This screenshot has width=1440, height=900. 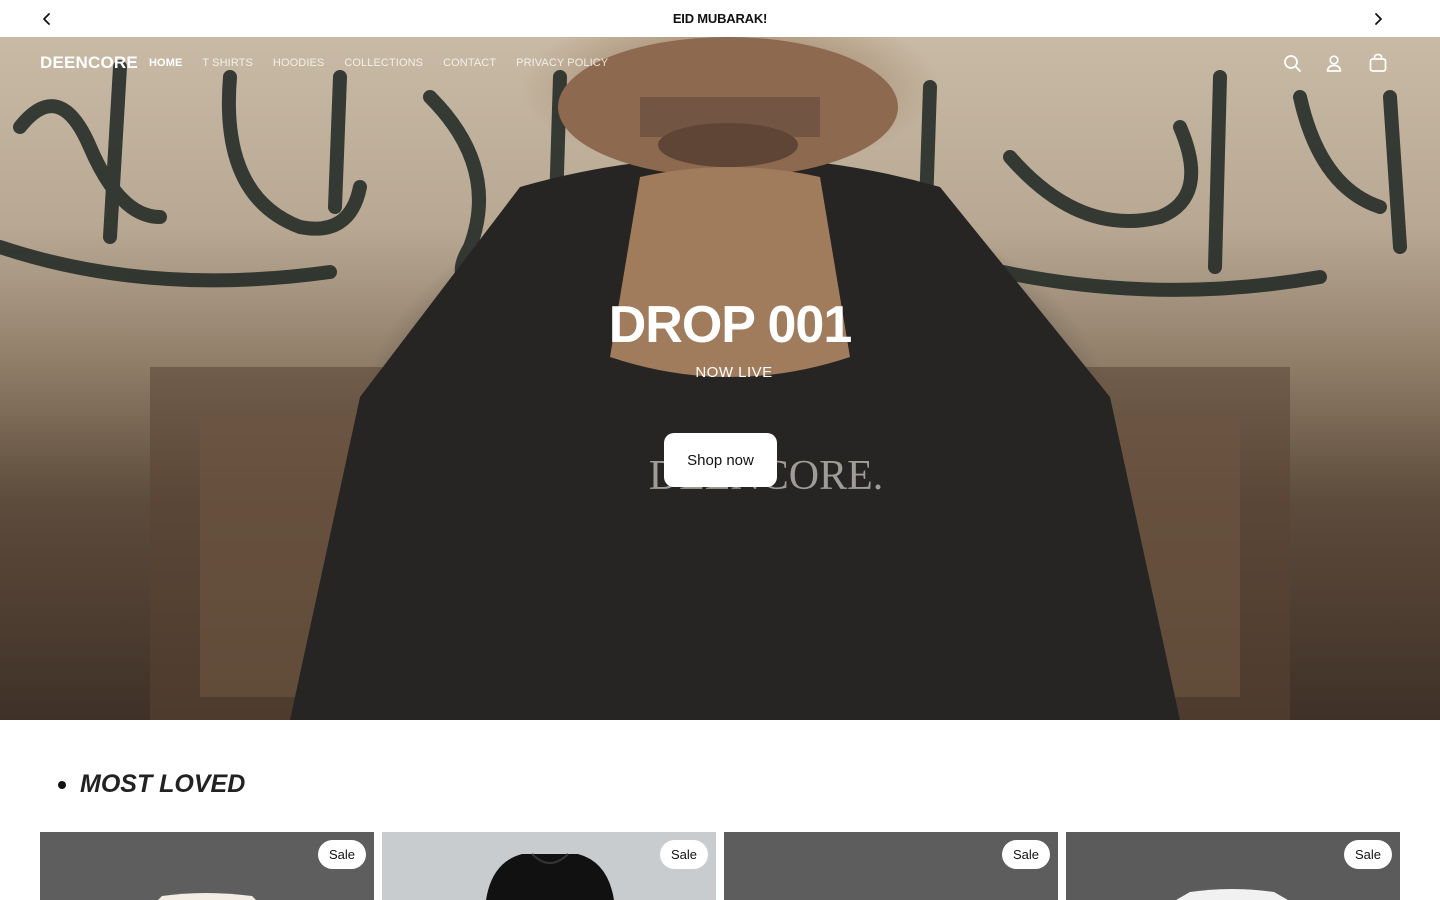 I want to click on announcement-text: EID MUBARAK!, so click(x=720, y=18).